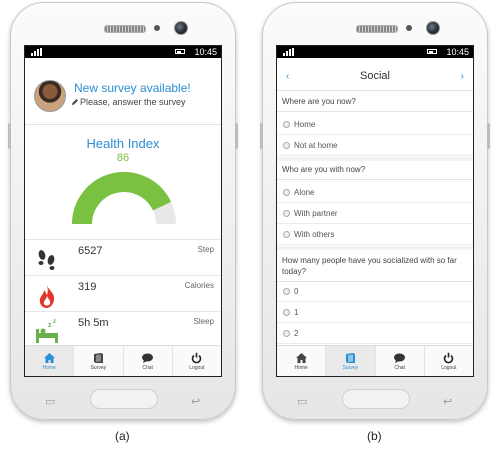 This screenshot has width=492, height=449. Describe the element at coordinates (449, 357) in the screenshot. I see `power-icon` at that location.